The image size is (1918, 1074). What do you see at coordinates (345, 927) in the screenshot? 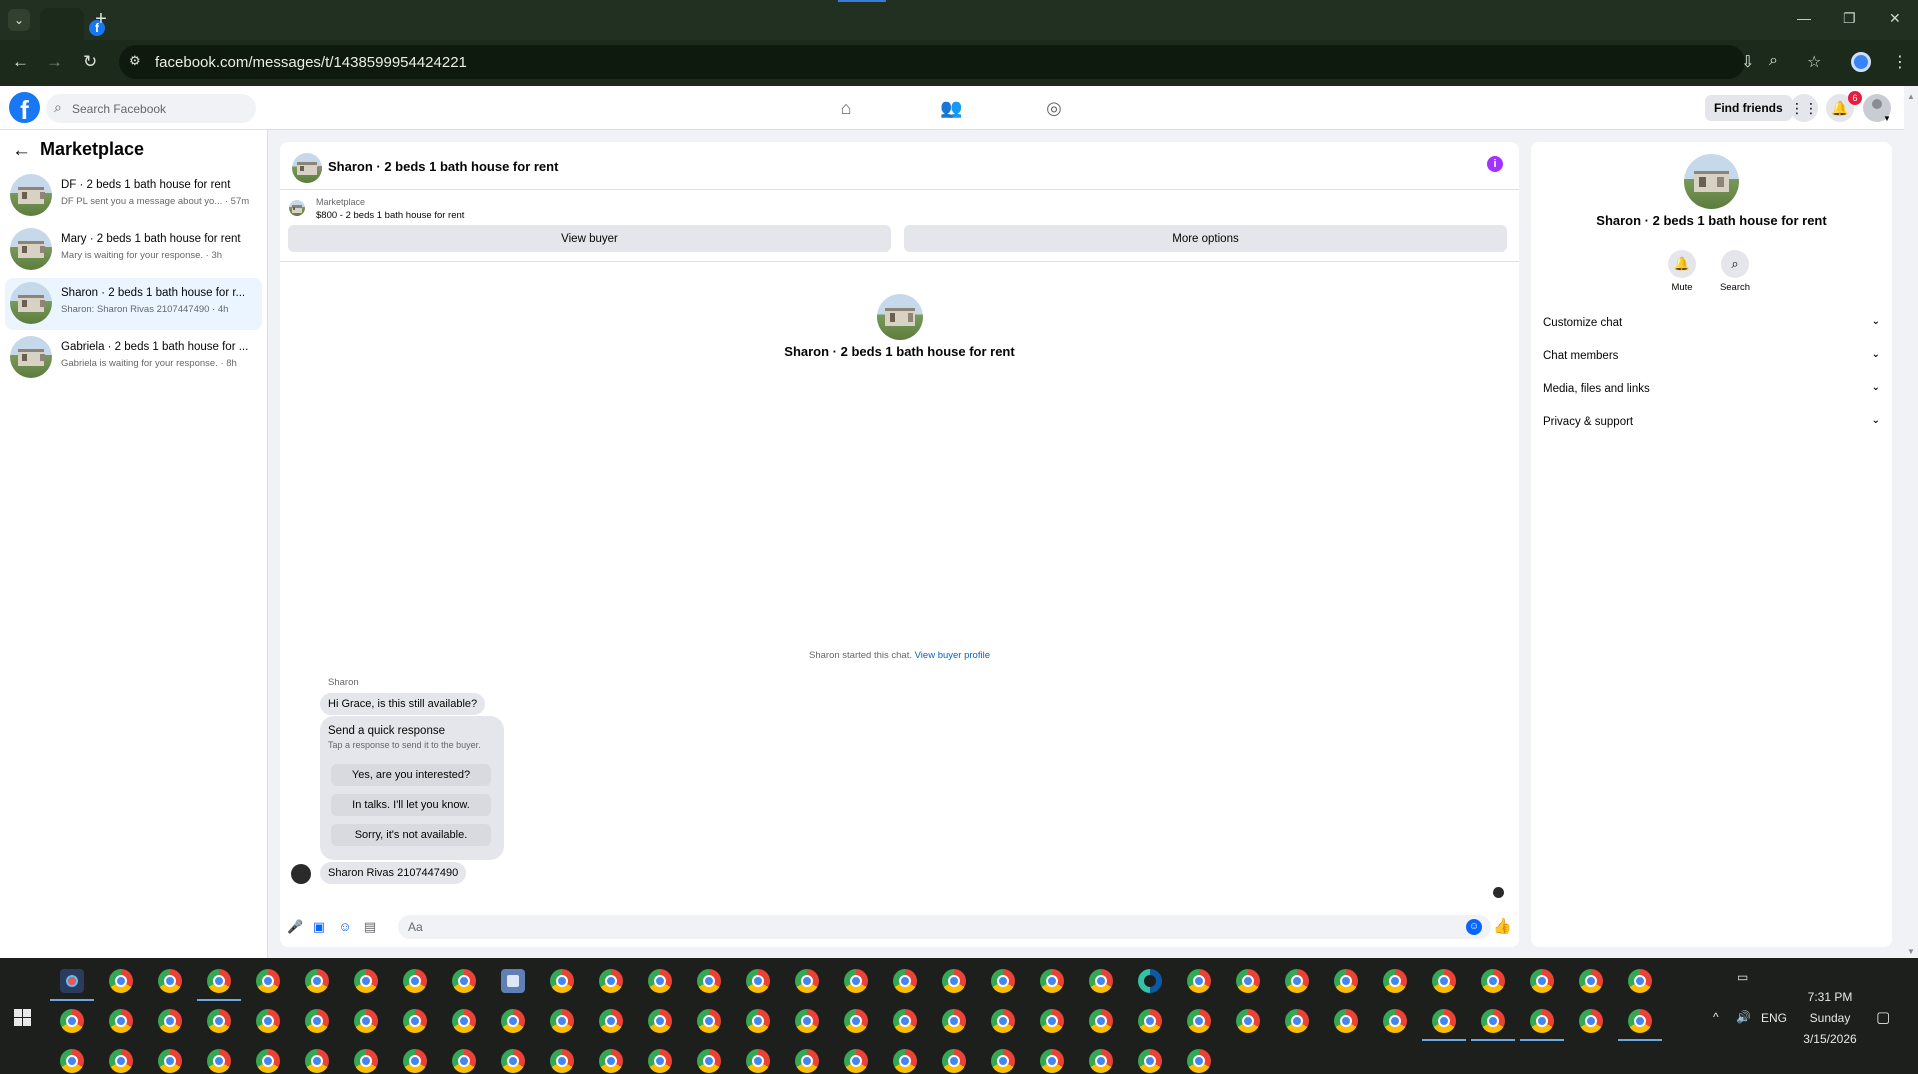
I see `sticker-icon: ☺` at bounding box center [345, 927].